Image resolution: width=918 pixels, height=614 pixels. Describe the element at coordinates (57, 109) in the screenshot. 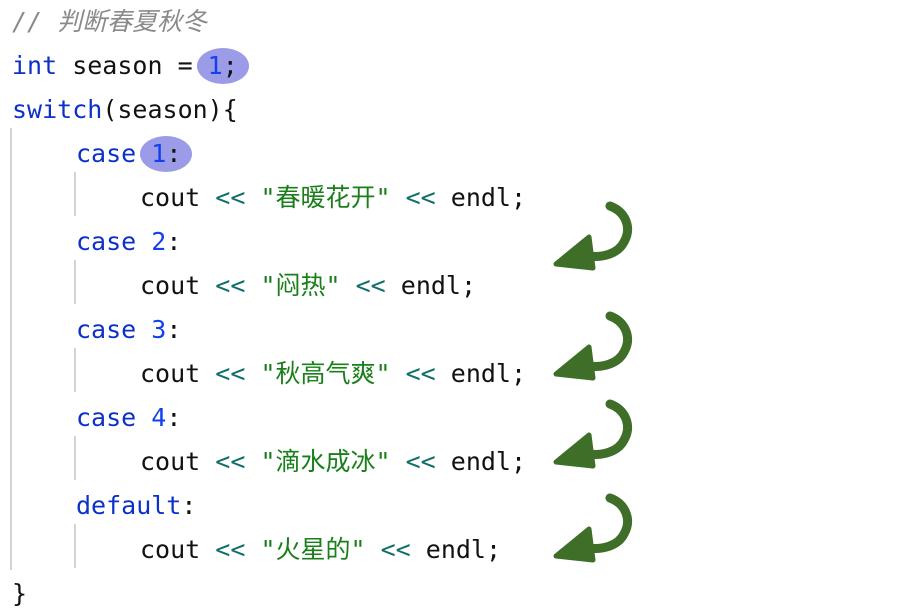

I see `code-token-keyword: switch` at that location.